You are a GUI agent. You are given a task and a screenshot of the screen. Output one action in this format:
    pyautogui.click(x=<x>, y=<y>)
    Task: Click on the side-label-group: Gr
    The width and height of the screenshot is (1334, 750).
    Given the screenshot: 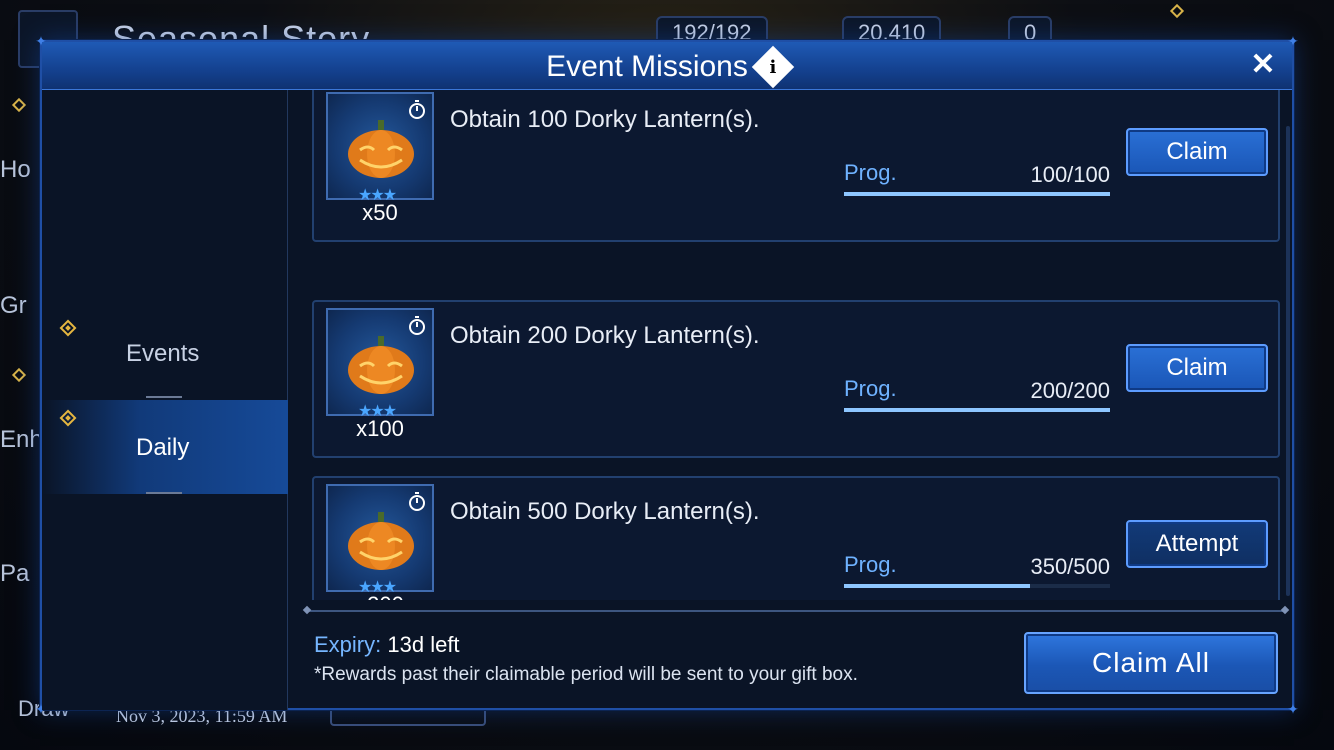 What is the action you would take?
    pyautogui.click(x=13, y=305)
    